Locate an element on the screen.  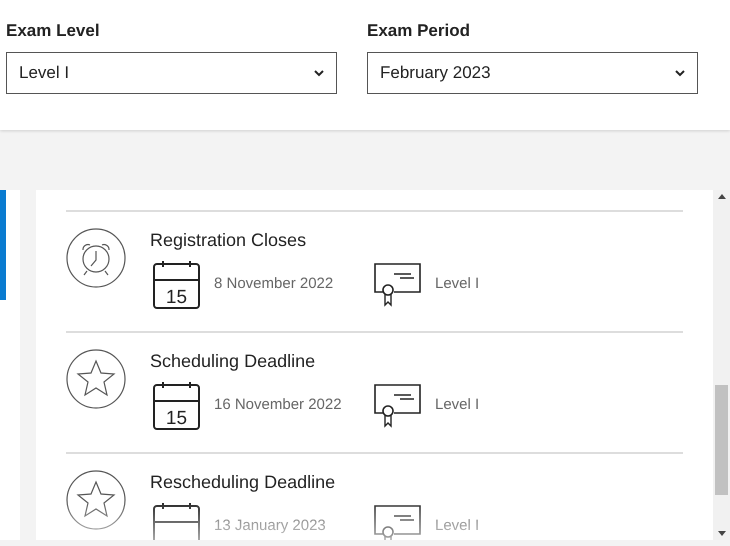
event-title: Scheduling Deadline is located at coordinates (233, 361).